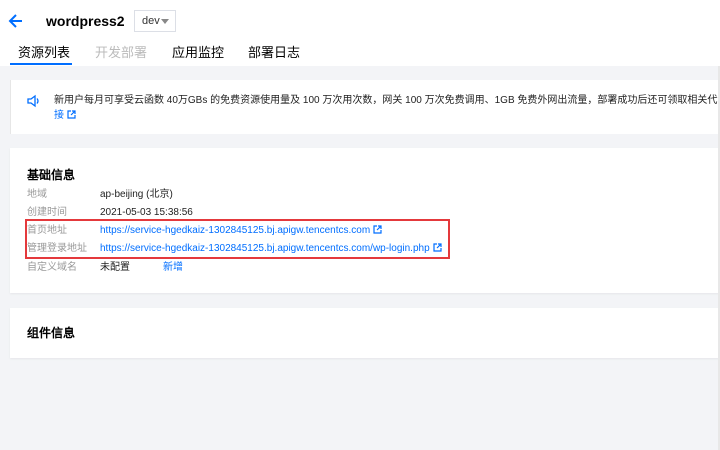 The image size is (720, 450). What do you see at coordinates (146, 212) in the screenshot?
I see `created-time-value: 2021-05-03 15:38:56` at bounding box center [146, 212].